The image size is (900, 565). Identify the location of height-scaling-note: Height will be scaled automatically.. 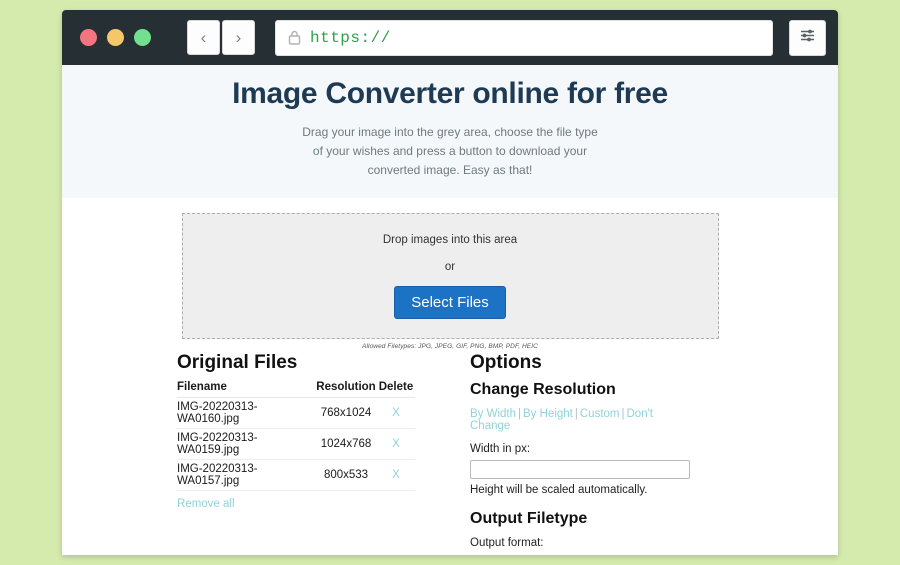
(559, 489).